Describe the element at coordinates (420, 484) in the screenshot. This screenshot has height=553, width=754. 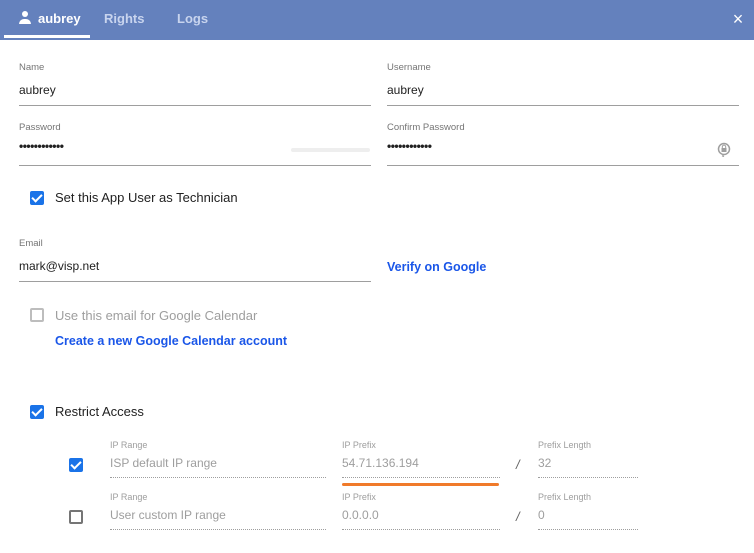
I see `ip-prefix-focus-bar` at that location.